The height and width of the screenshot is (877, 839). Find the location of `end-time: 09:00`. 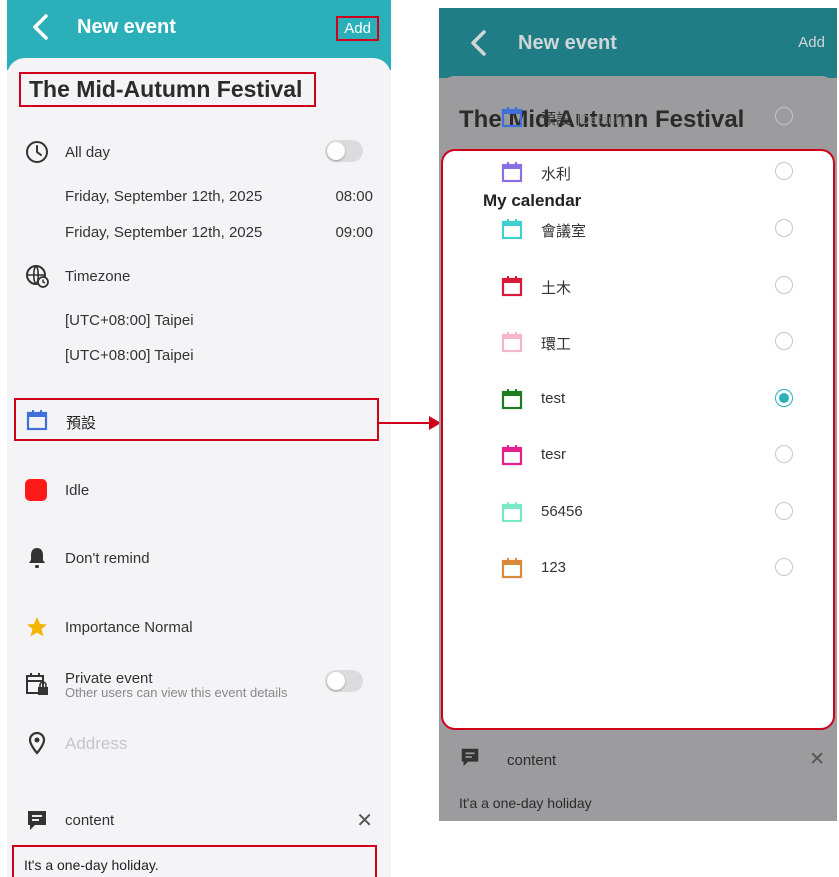

end-time: 09:00 is located at coordinates (354, 232).